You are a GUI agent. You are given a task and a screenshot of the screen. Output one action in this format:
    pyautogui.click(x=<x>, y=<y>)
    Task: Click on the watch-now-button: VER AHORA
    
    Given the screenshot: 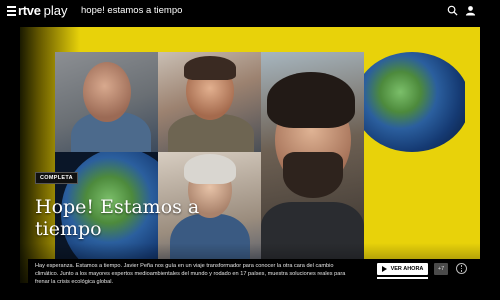 What is the action you would take?
    pyautogui.click(x=402, y=269)
    